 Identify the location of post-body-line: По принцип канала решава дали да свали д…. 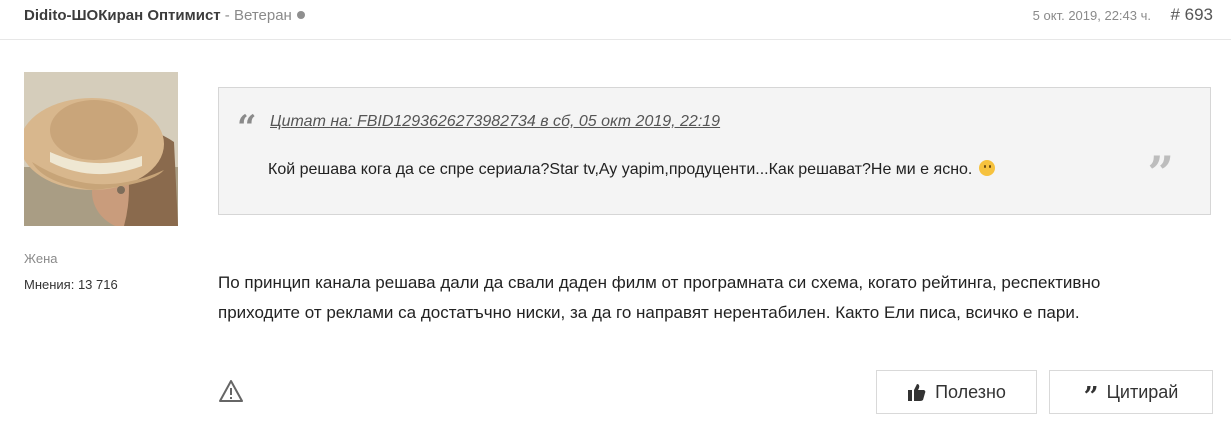
(659, 282).